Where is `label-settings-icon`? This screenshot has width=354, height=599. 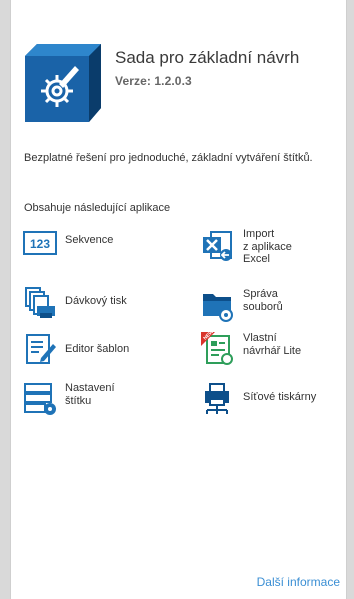
label-settings-icon is located at coordinates (40, 399).